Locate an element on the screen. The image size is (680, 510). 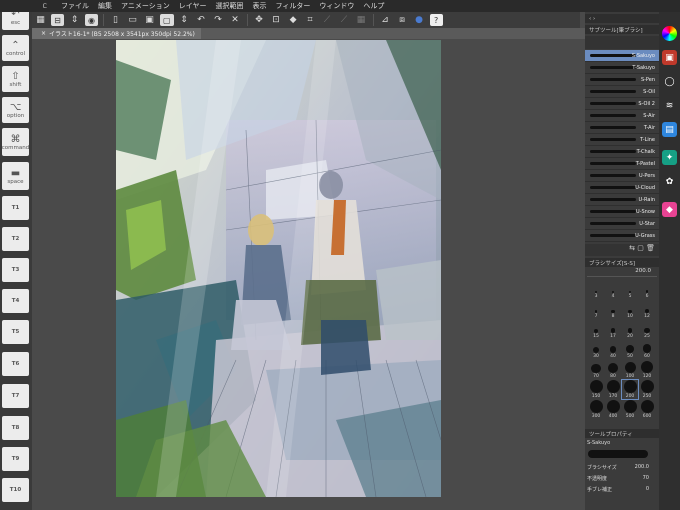
brush-size-option: 250 is located at coordinates (647, 389).